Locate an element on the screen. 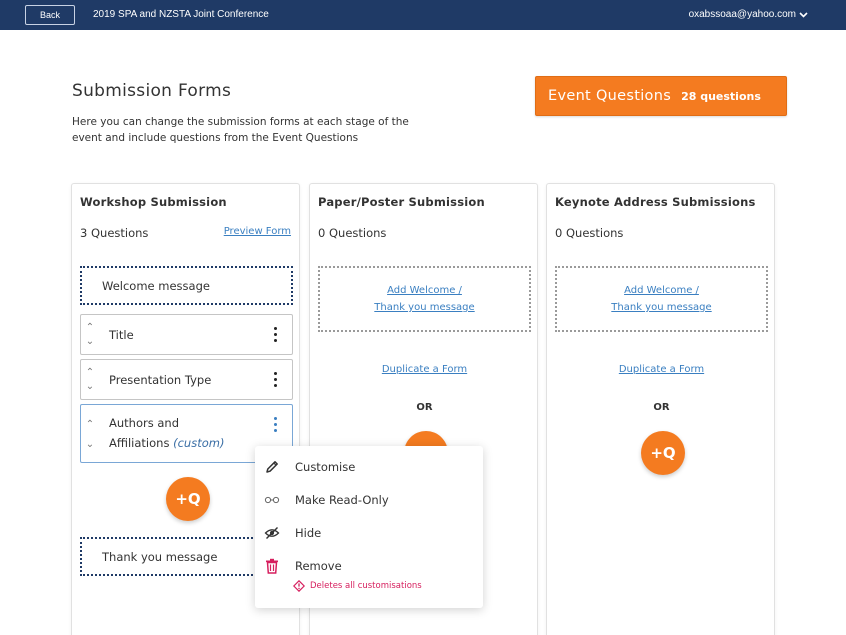 Image resolution: width=846 pixels, height=635 pixels. event-questions-count: 28 questions is located at coordinates (721, 96).